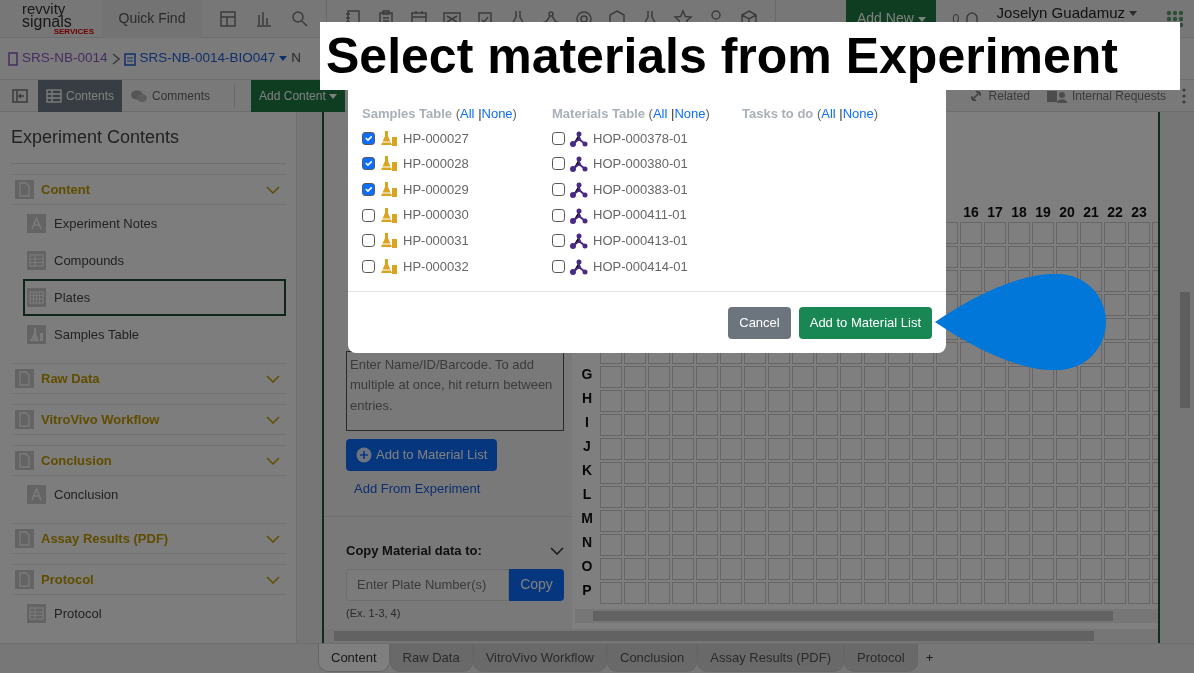  Describe the element at coordinates (514, 113) in the screenshot. I see `parenthesis: )` at that location.